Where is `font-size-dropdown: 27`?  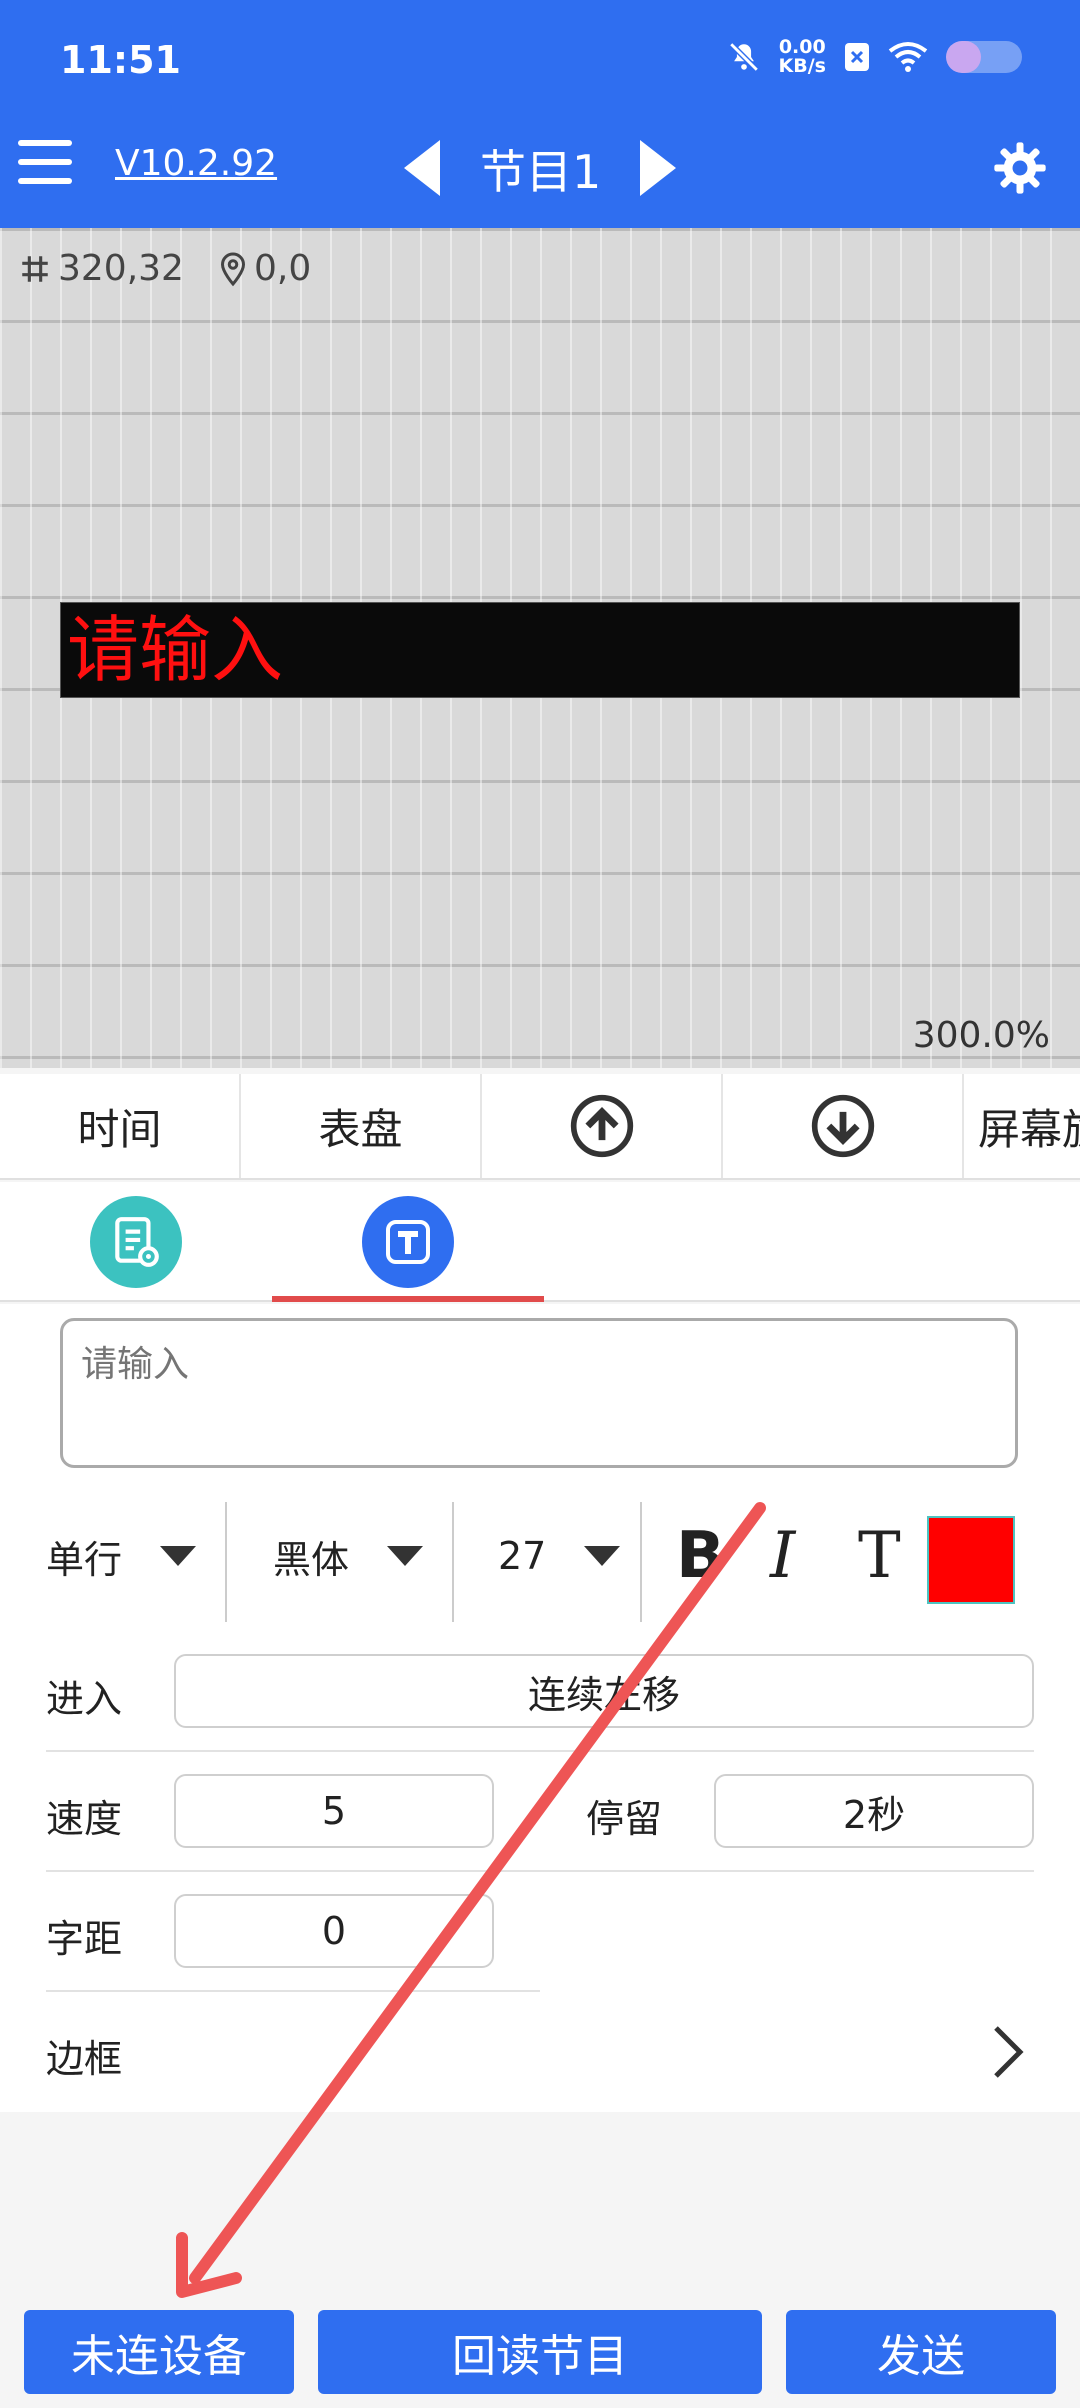
font-size-dropdown: 27 is located at coordinates (559, 1556).